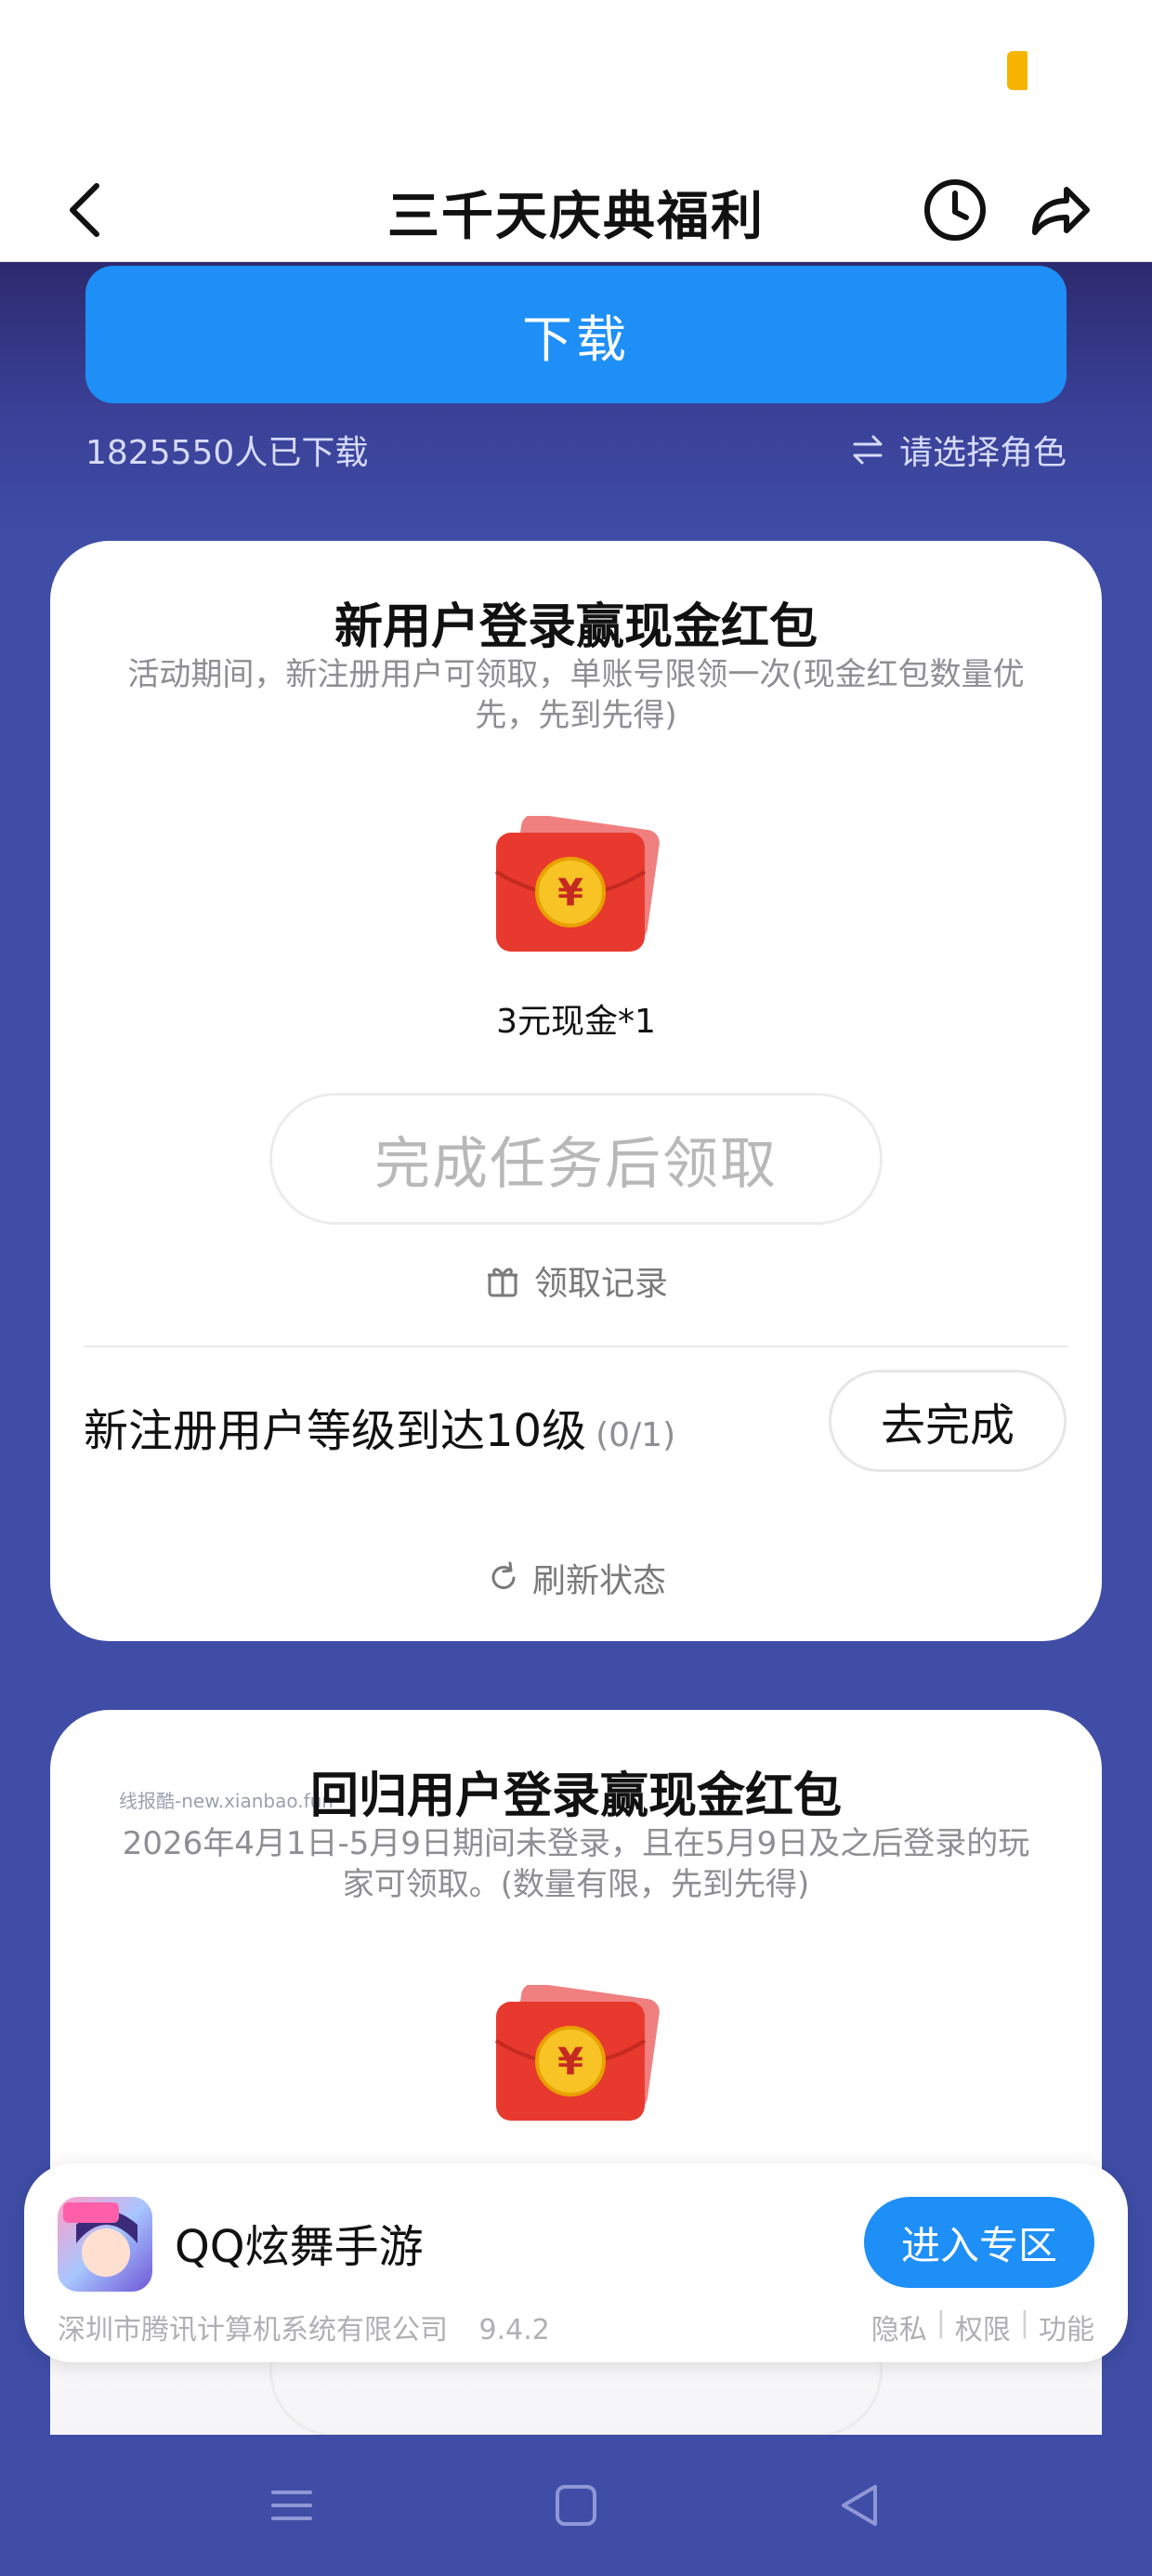 This screenshot has width=1152, height=2576. Describe the element at coordinates (1066, 2327) in the screenshot. I see `features-link: 功能` at that location.